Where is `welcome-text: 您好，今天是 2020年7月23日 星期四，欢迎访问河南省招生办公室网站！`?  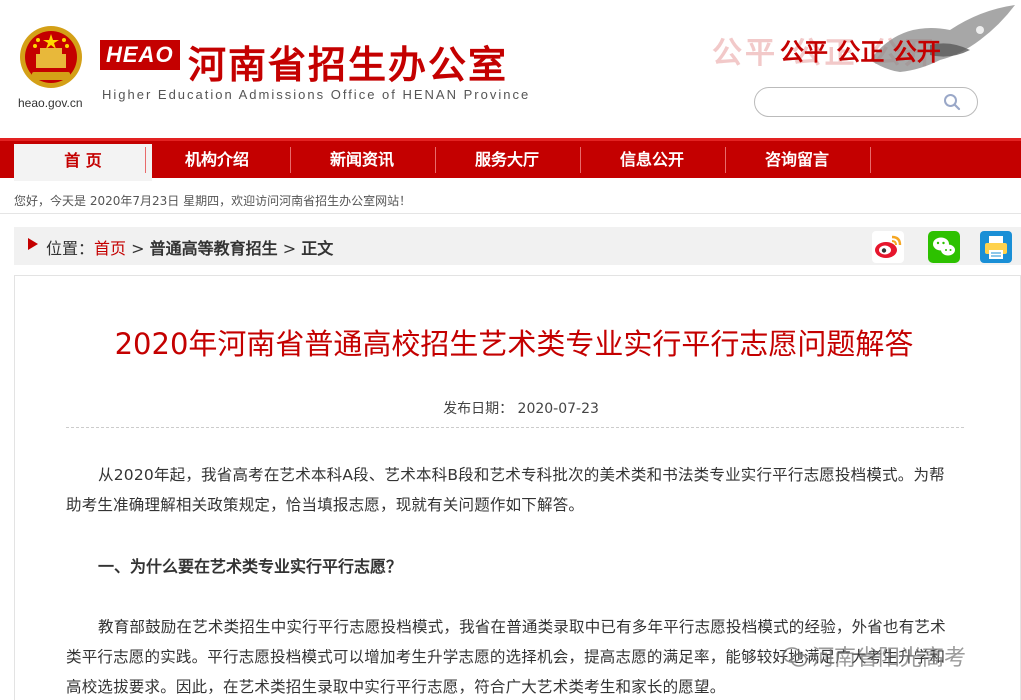
welcome-text: 您好，今天是 2020年7月23日 星期四，欢迎访问河南省招生办公室网站！ is located at coordinates (213, 201).